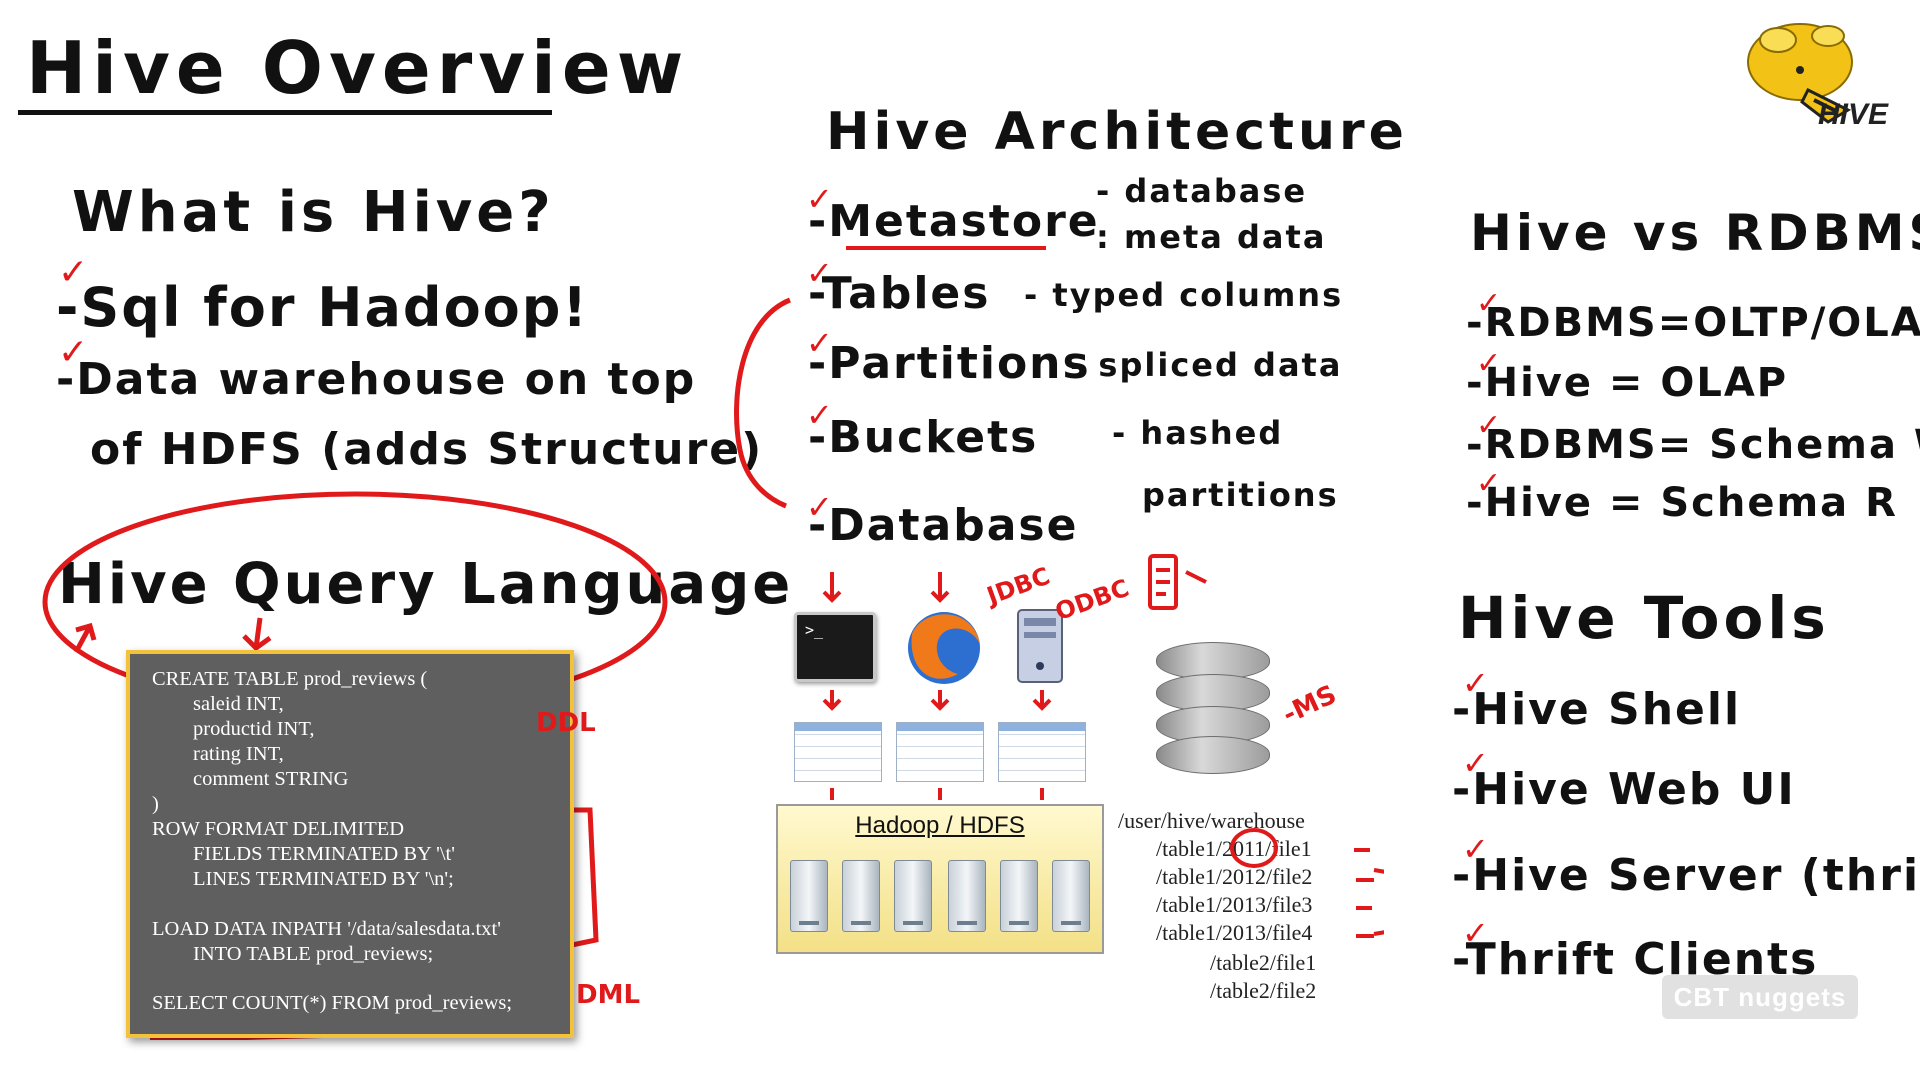 The width and height of the screenshot is (1920, 1080). What do you see at coordinates (1693, 323) in the screenshot?
I see `vs-item-rdbms-oltp: -RDBMS=OLTP/OLAP` at bounding box center [1693, 323].